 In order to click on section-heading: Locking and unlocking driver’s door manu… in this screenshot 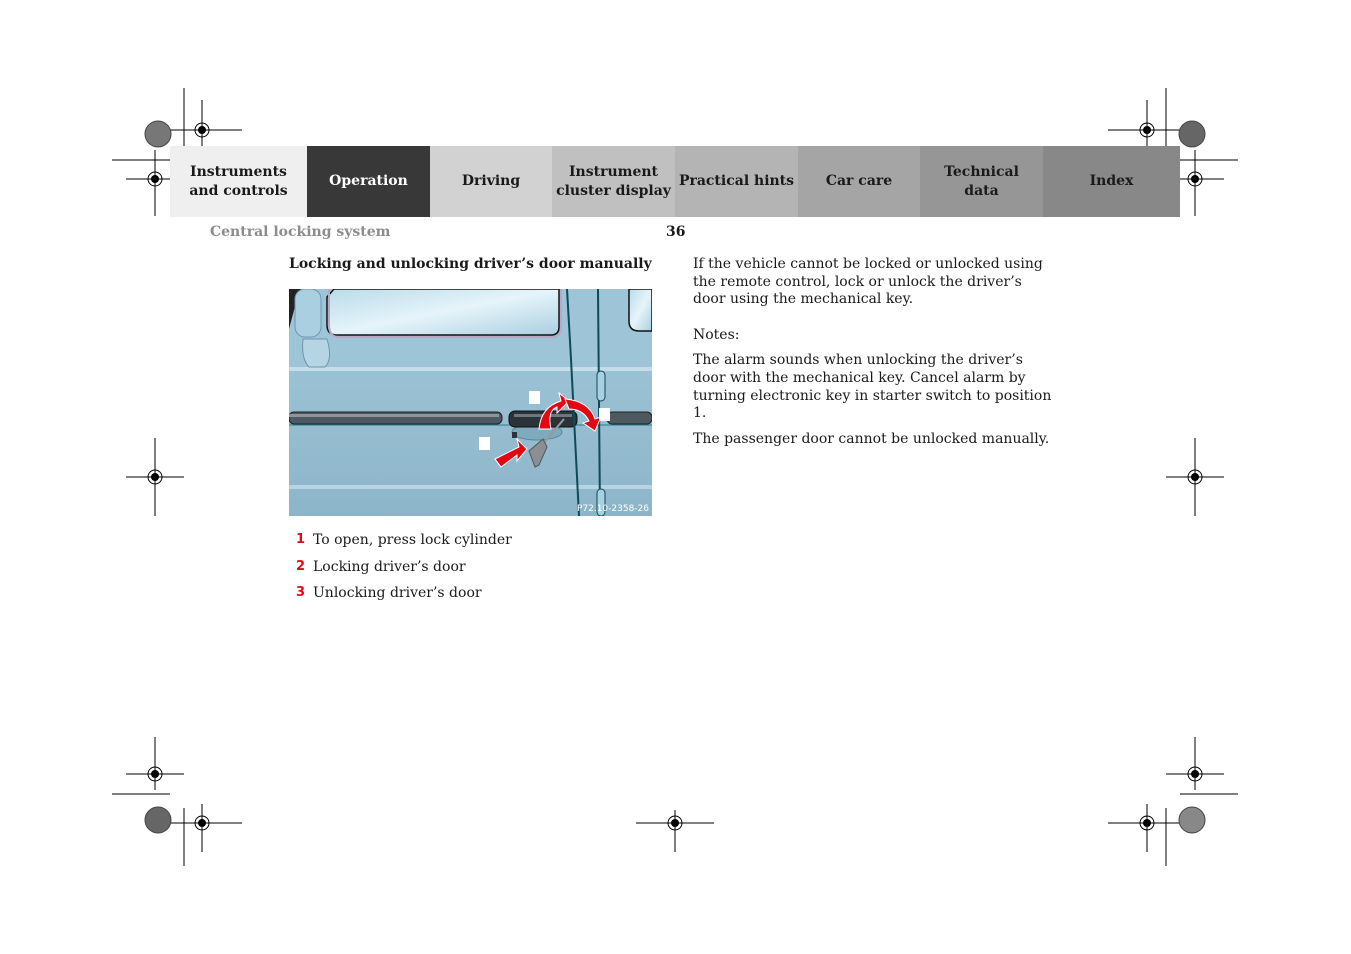, I will do `click(470, 264)`.